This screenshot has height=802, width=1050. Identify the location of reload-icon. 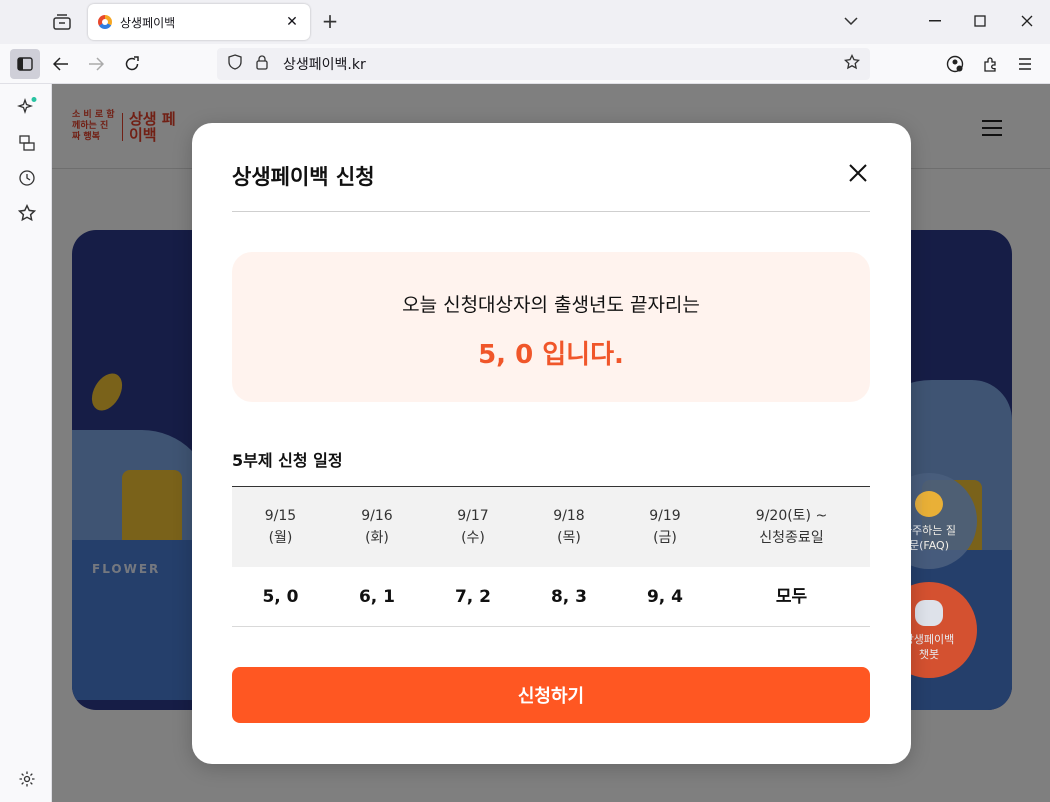
(132, 64).